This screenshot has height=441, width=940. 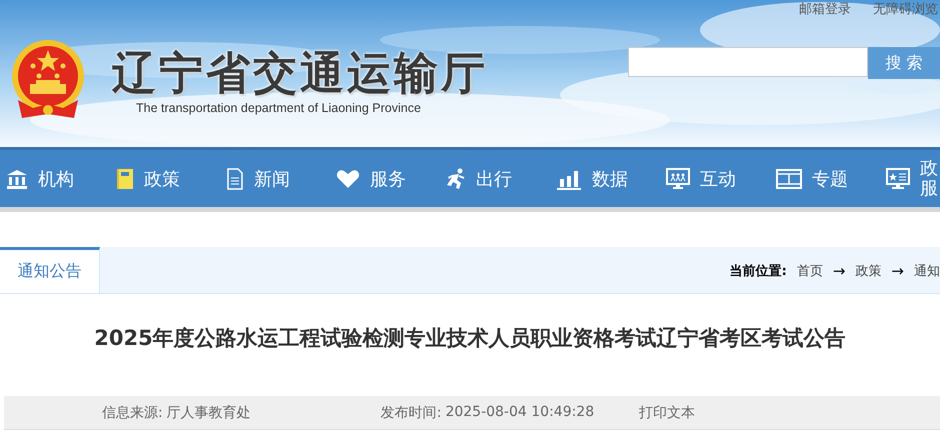 What do you see at coordinates (904, 63) in the screenshot?
I see `search-button: 搜 索` at bounding box center [904, 63].